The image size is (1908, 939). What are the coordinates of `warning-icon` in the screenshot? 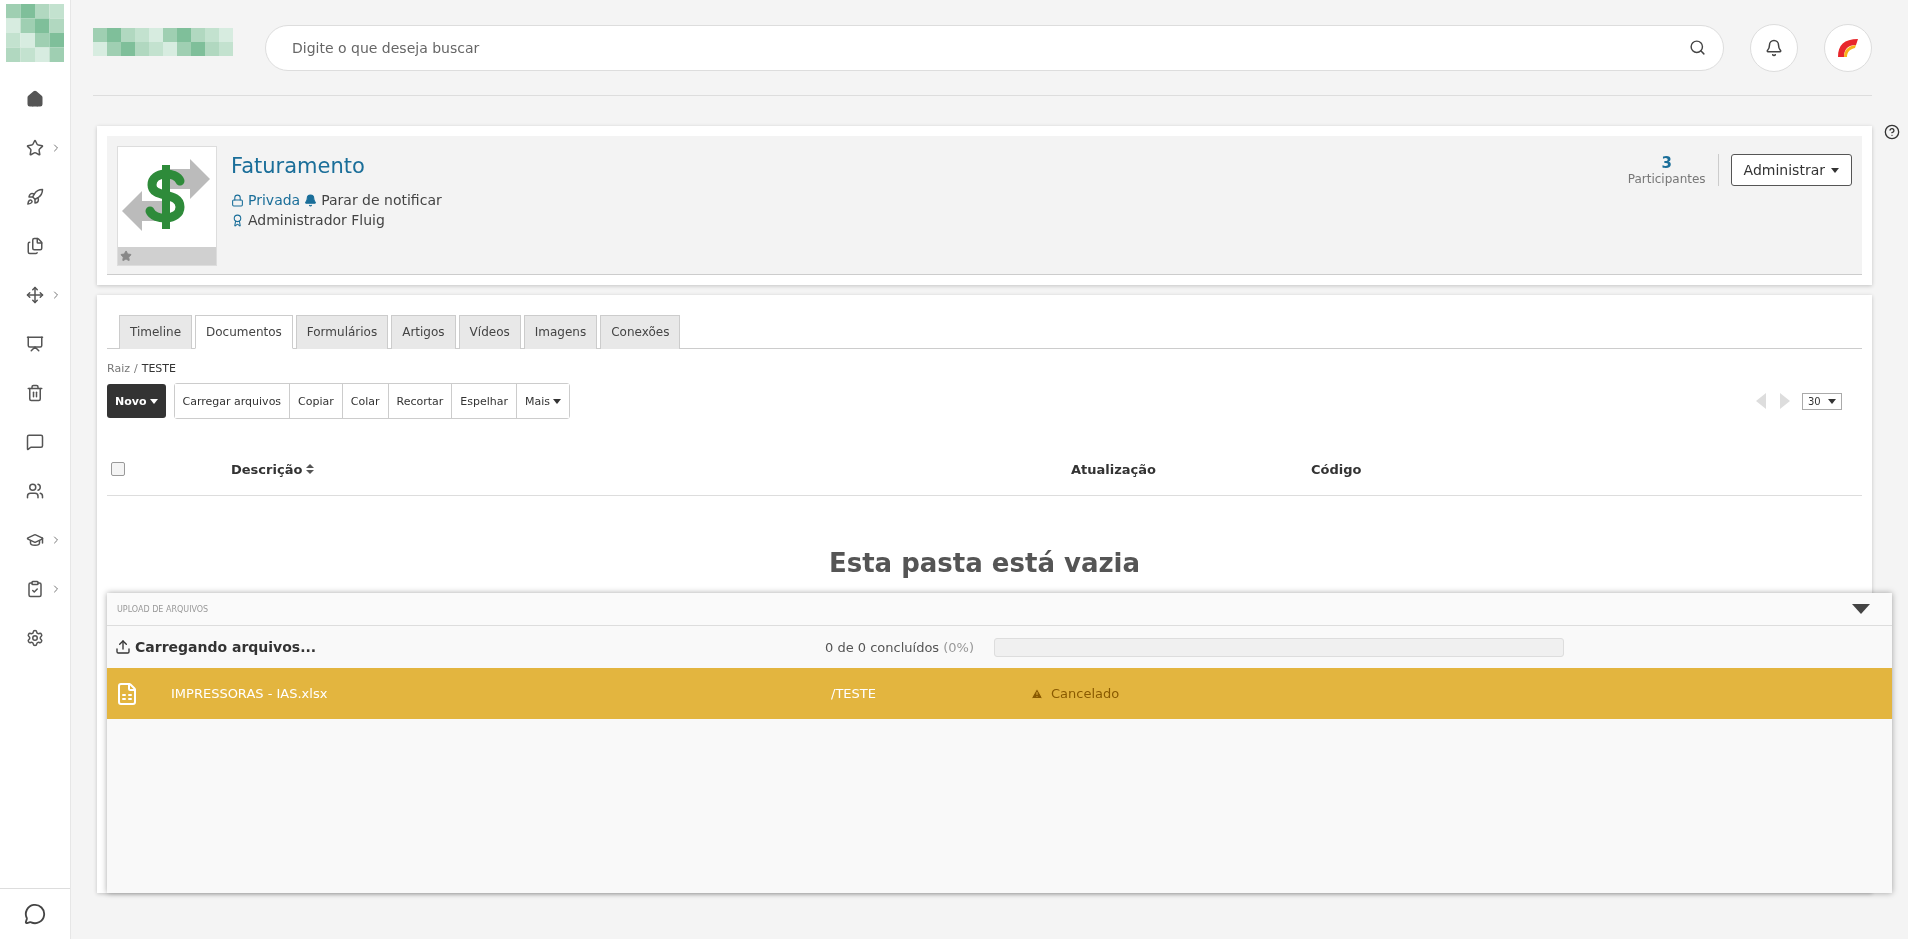 It's located at (1037, 693).